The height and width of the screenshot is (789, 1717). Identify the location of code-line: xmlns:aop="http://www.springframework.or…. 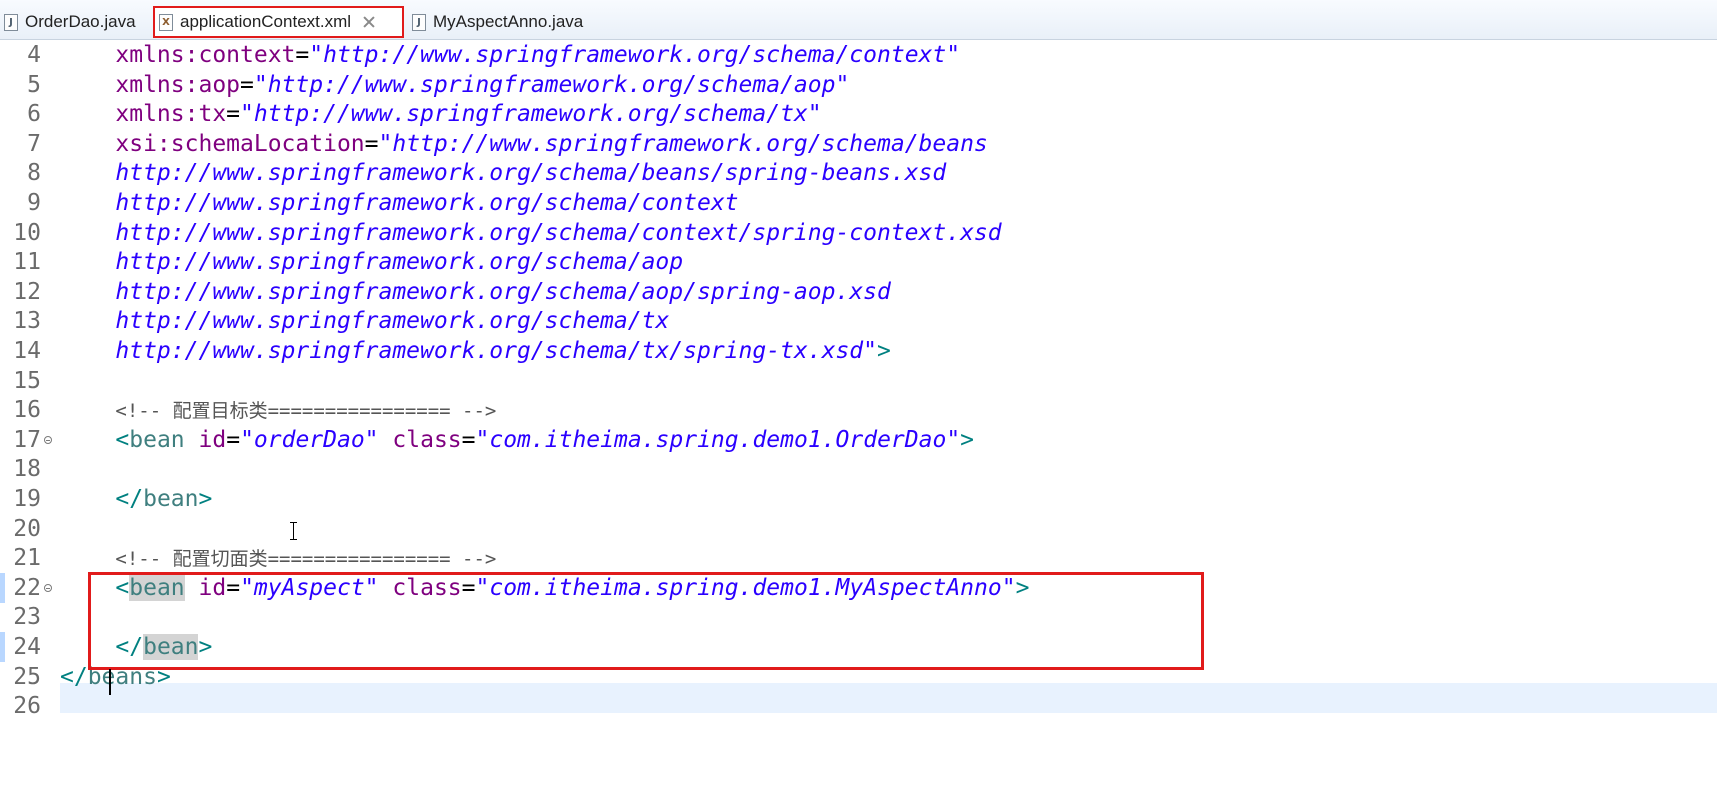
(454, 85).